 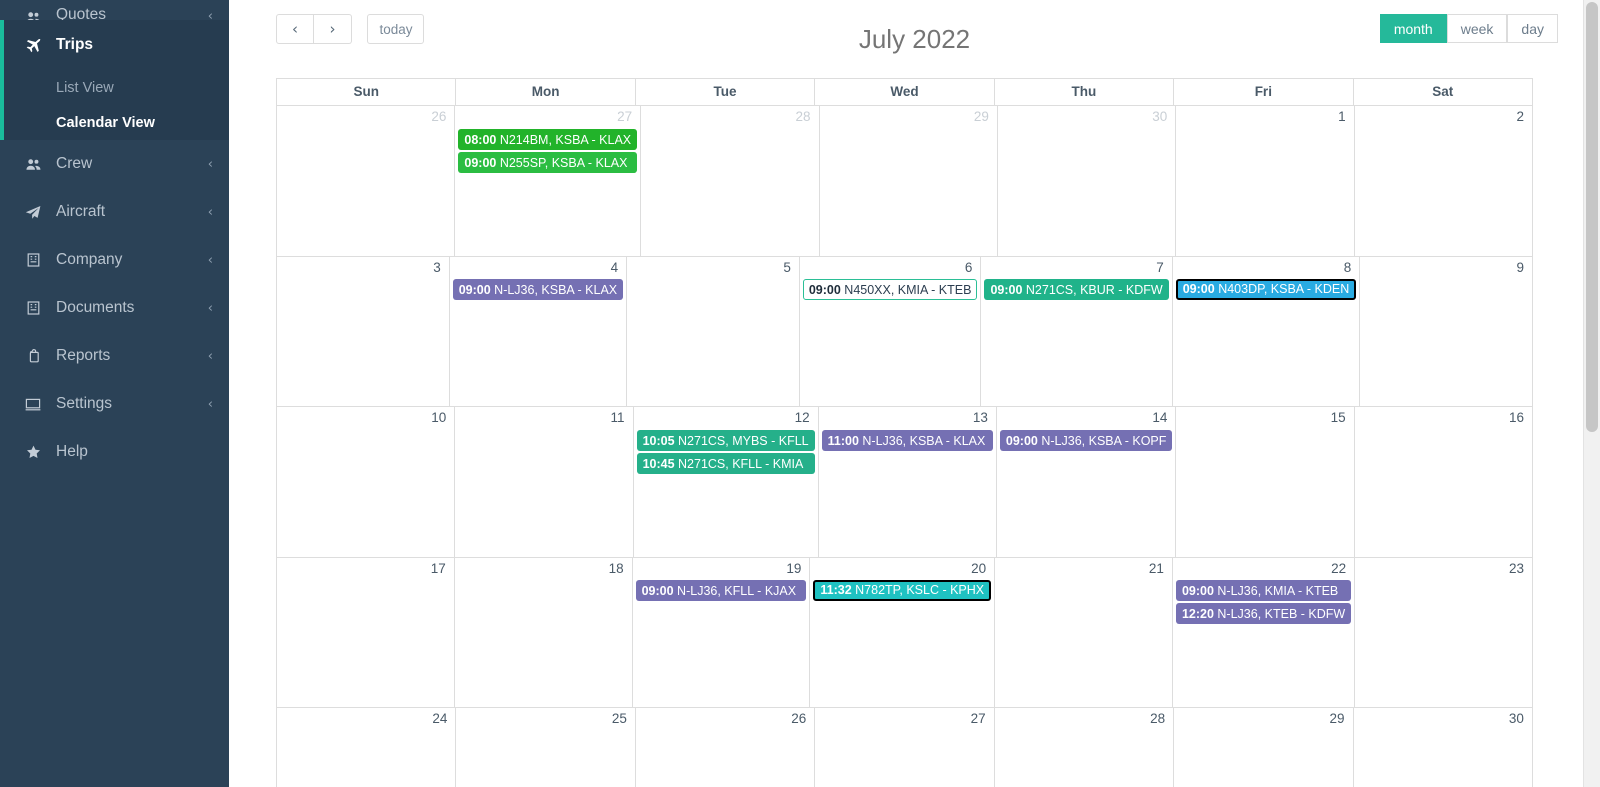 I want to click on star-icon, so click(x=33, y=452).